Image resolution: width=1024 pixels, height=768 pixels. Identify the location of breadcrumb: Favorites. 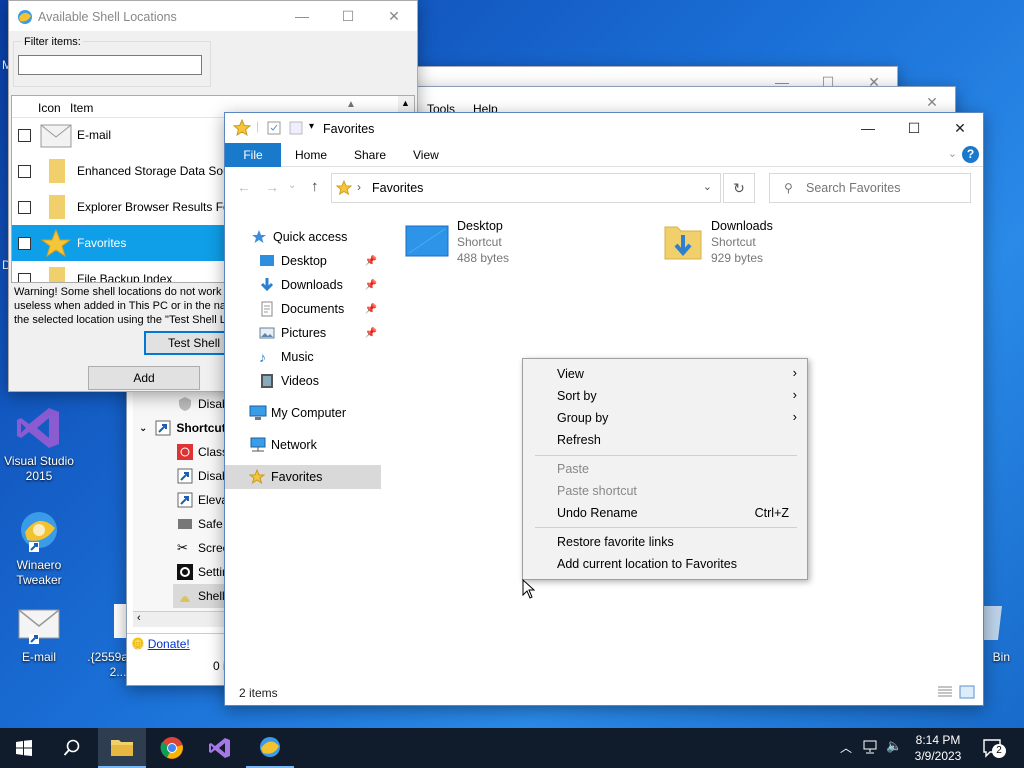
(397, 188).